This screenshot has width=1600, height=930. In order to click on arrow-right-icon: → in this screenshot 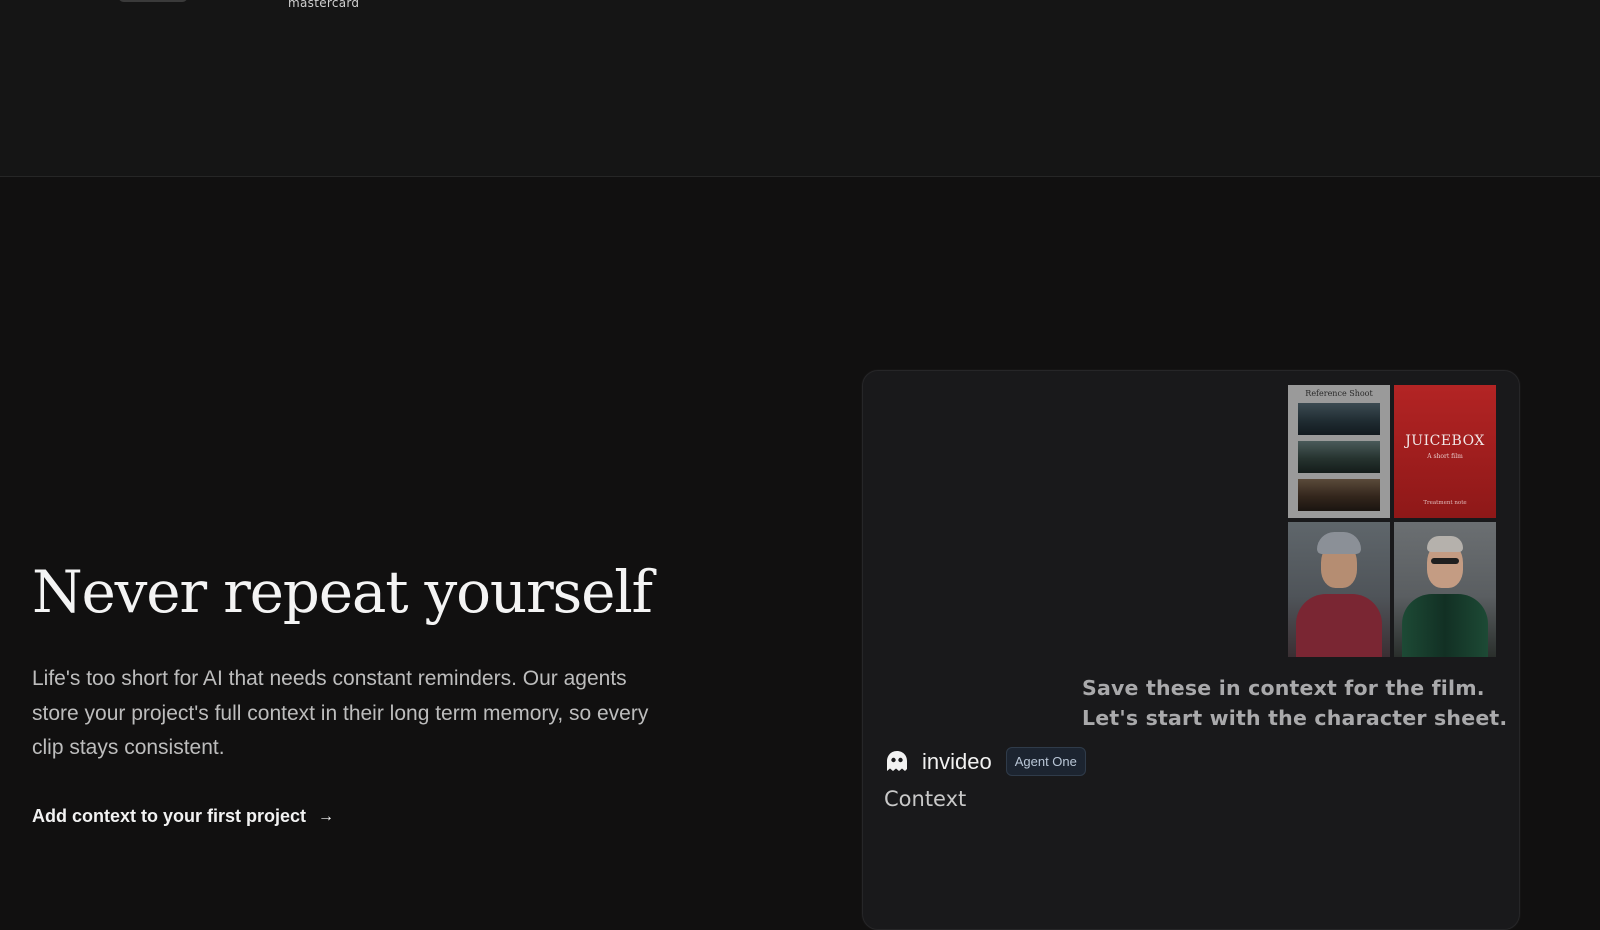, I will do `click(326, 816)`.